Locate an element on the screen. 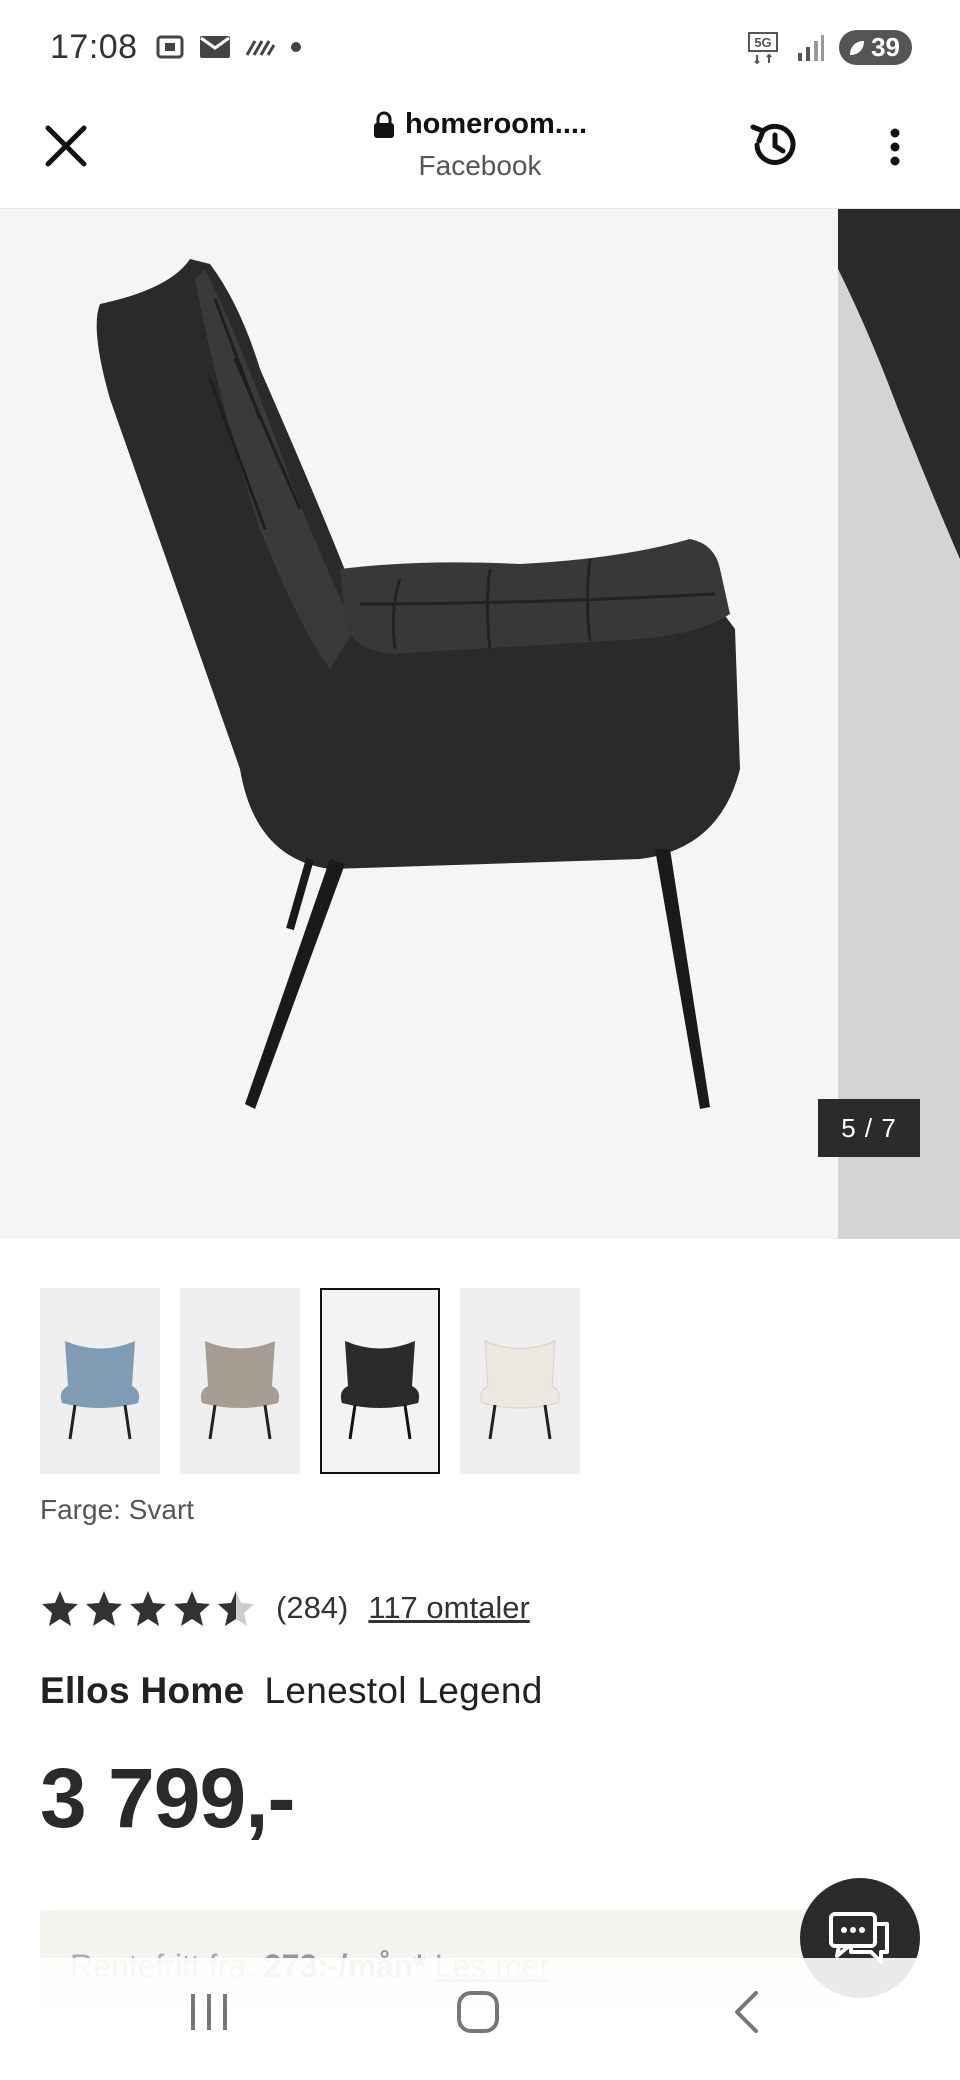  status-time: 17:08 is located at coordinates (94, 47).